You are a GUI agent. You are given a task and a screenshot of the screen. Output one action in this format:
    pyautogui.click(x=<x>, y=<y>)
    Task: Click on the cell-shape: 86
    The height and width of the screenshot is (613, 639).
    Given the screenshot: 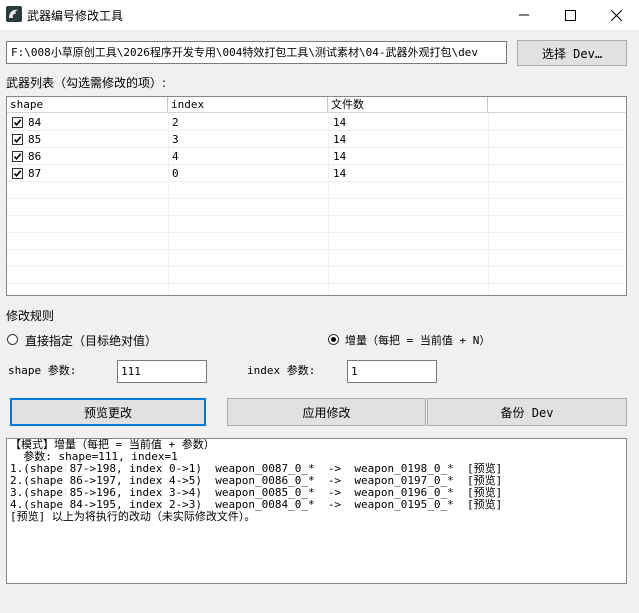 What is the action you would take?
    pyautogui.click(x=35, y=156)
    